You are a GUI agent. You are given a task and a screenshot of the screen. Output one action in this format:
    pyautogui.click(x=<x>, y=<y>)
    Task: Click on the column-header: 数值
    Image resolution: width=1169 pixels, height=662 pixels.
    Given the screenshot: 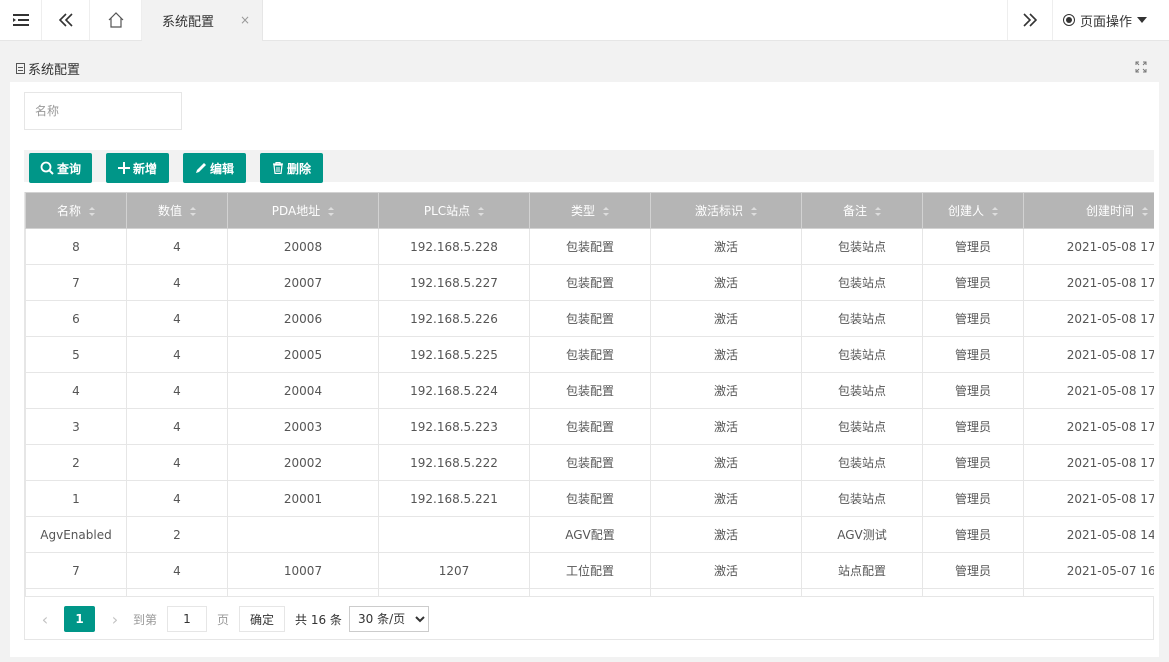 What is the action you would take?
    pyautogui.click(x=177, y=210)
    